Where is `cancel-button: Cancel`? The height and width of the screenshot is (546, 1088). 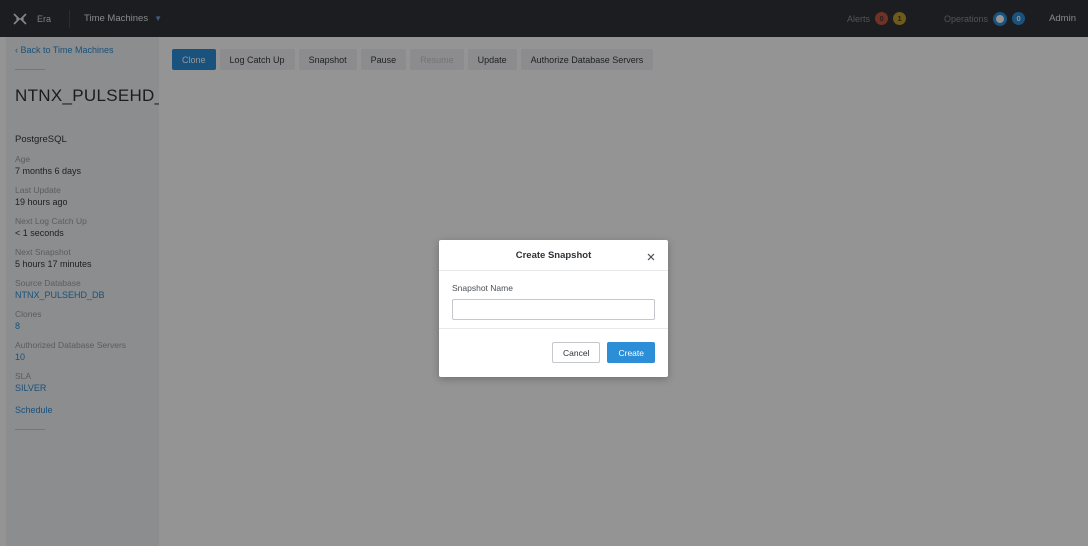 cancel-button: Cancel is located at coordinates (576, 352).